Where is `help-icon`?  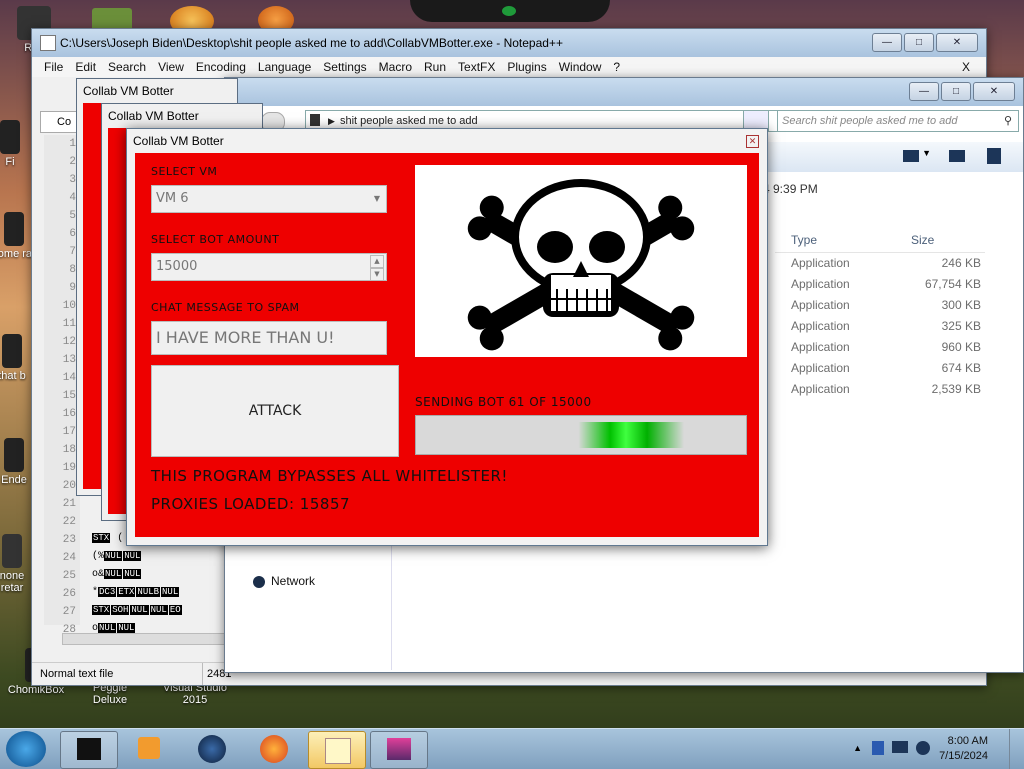
help-icon is located at coordinates (994, 156).